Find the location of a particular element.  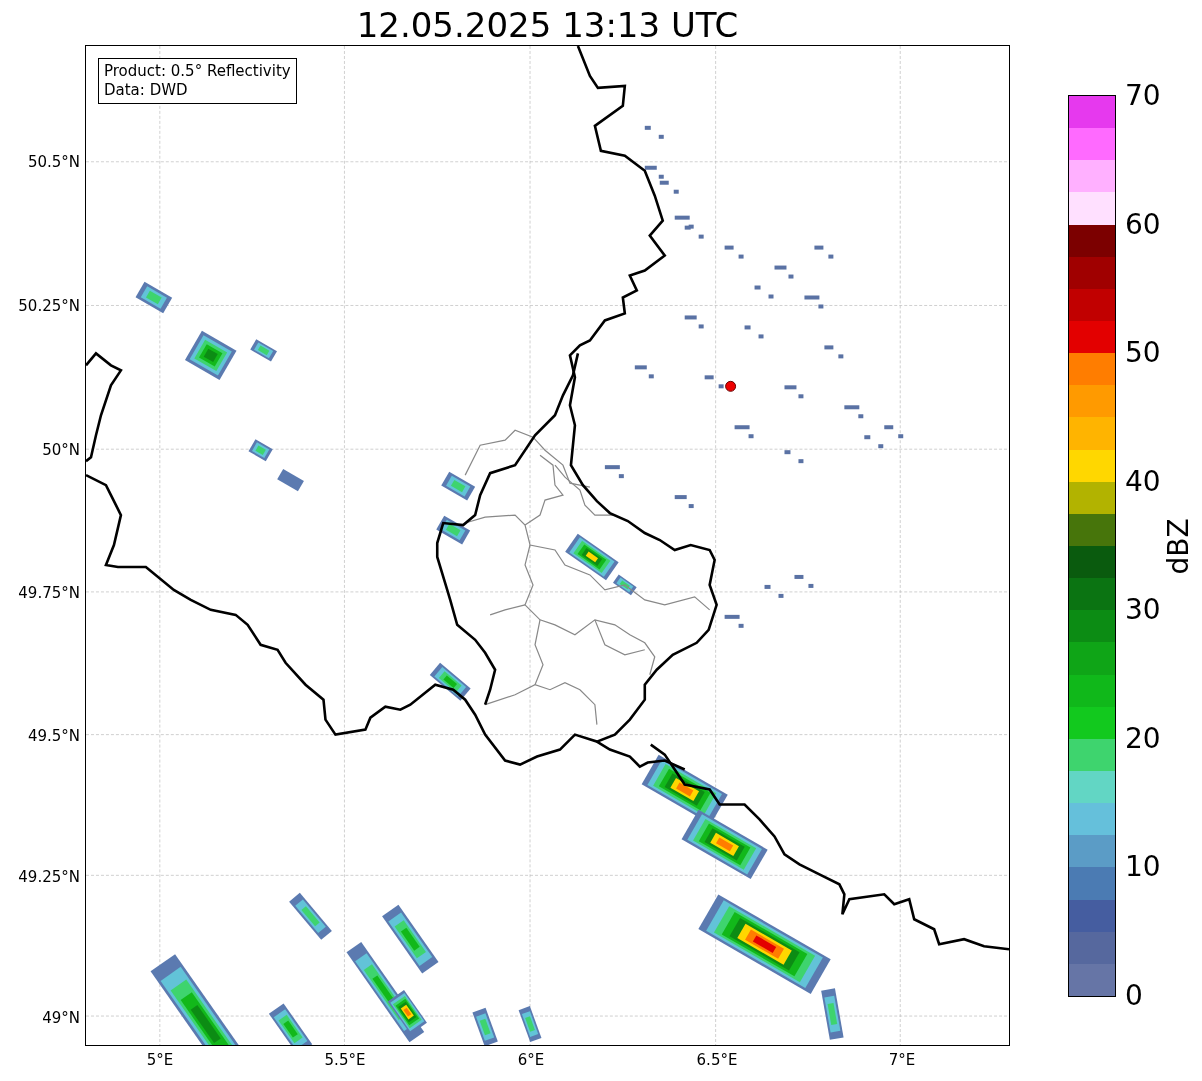

latitude-label: 50.5°N is located at coordinates (53, 162).